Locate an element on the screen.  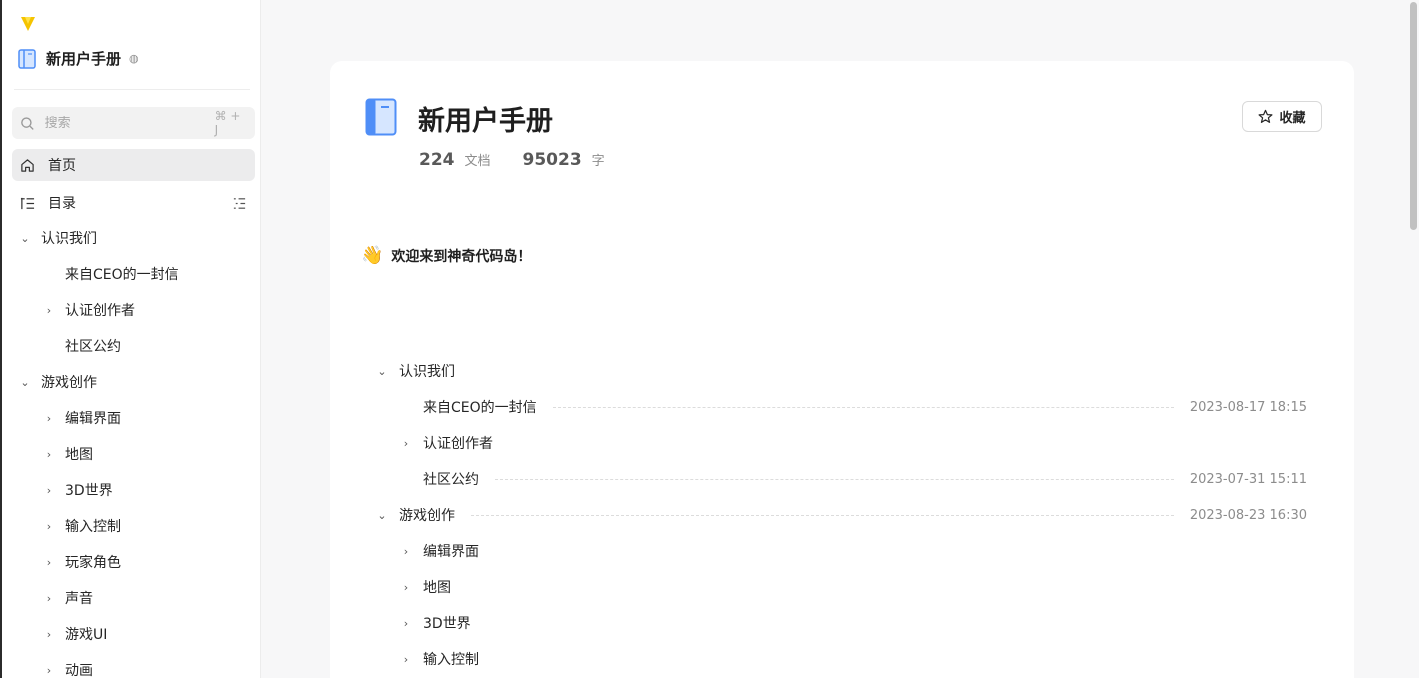
tree-item-label: 游戏创作 is located at coordinates (69, 383).